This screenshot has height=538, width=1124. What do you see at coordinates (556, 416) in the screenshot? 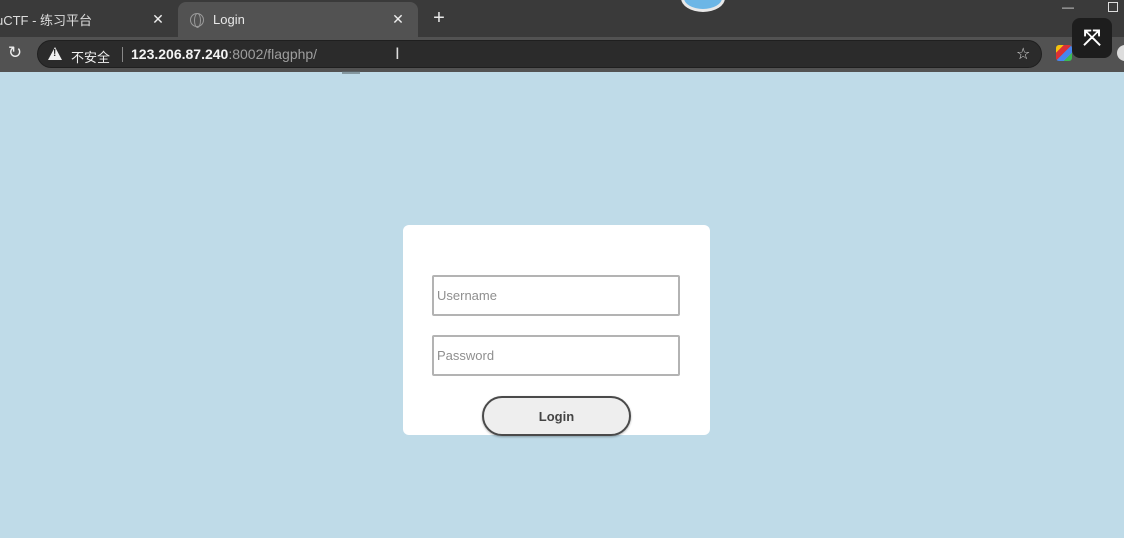
I see `login-button: Login` at bounding box center [556, 416].